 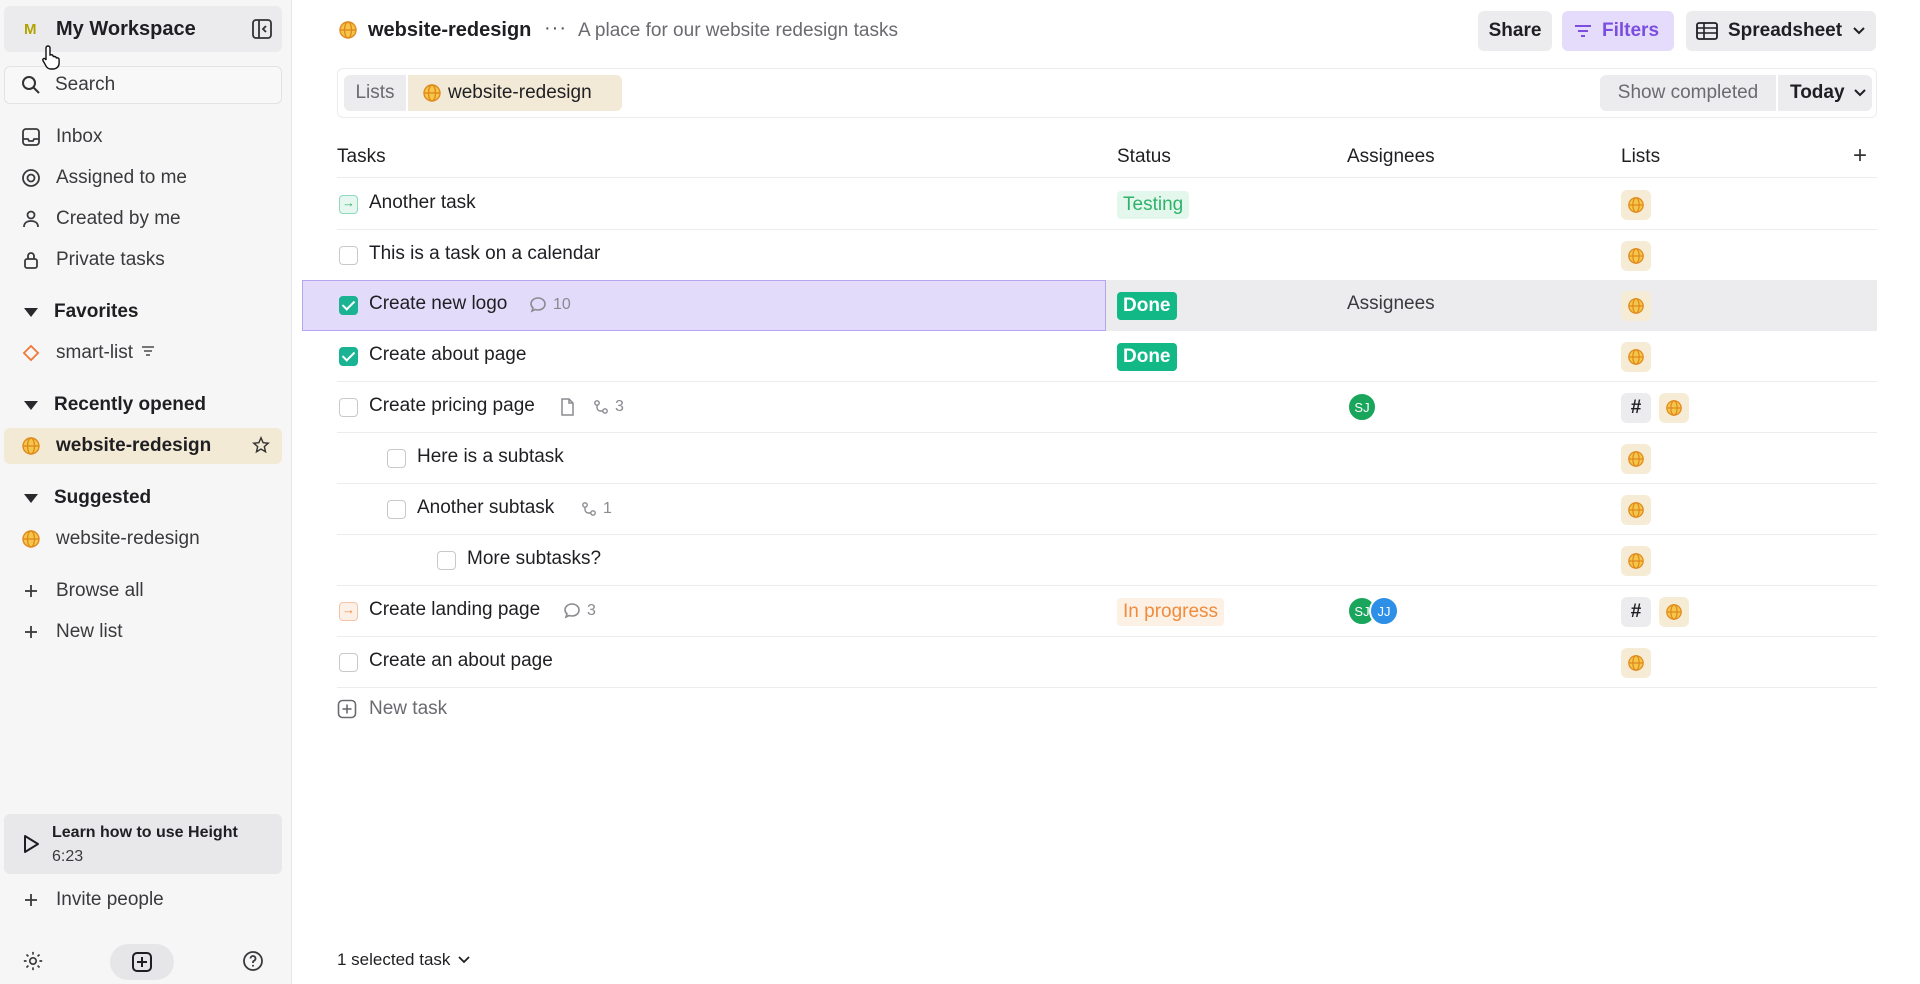 What do you see at coordinates (1171, 612) in the screenshot?
I see `status-badge: In progress` at bounding box center [1171, 612].